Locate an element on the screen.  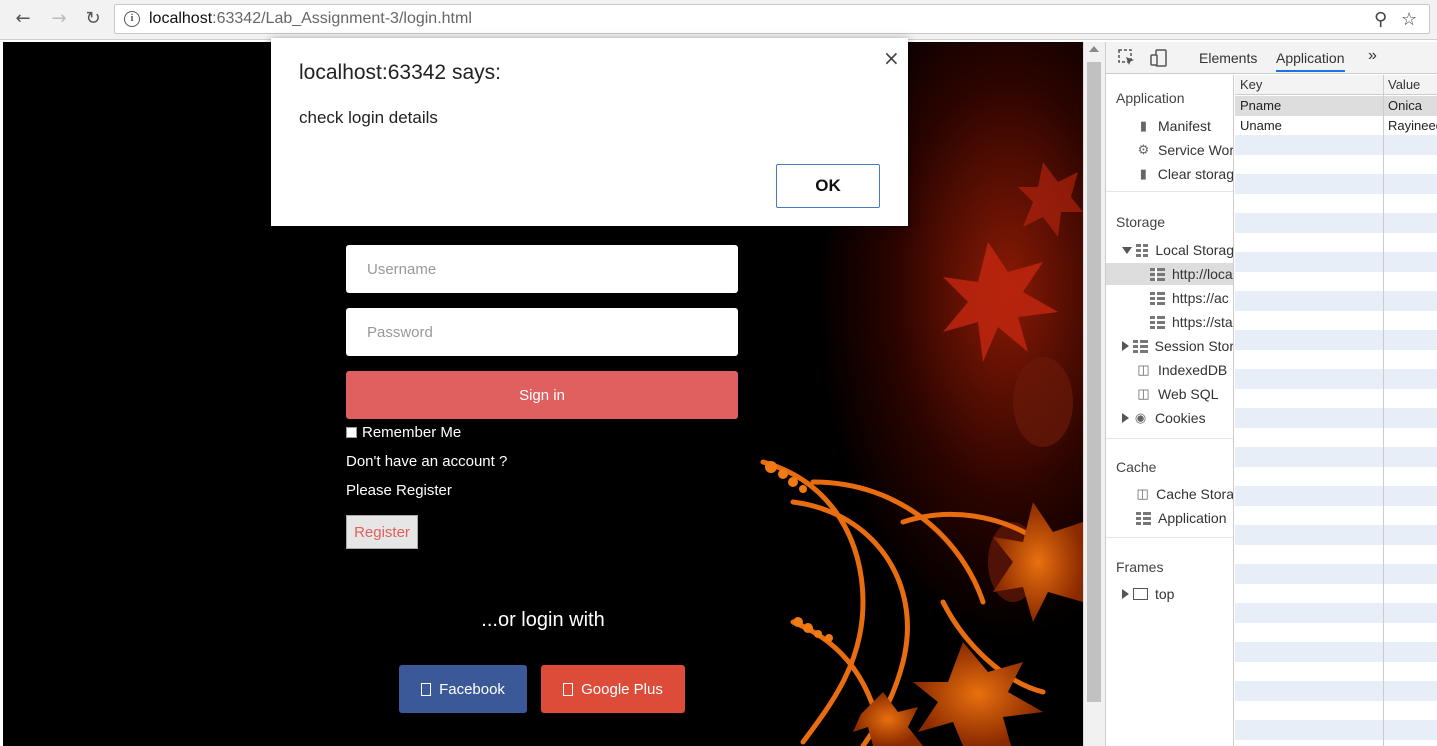
google-plus-button: Google Plus is located at coordinates (613, 689).